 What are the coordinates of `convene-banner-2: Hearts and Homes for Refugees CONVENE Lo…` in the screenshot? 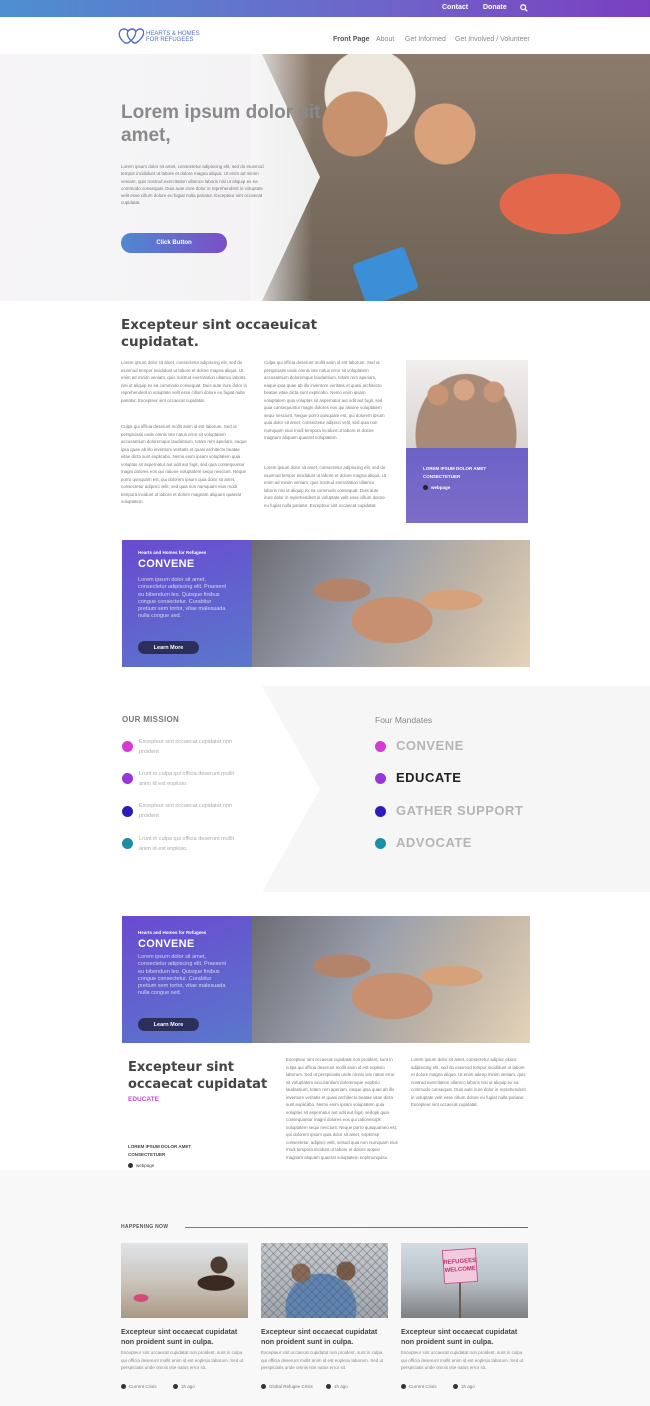 It's located at (187, 979).